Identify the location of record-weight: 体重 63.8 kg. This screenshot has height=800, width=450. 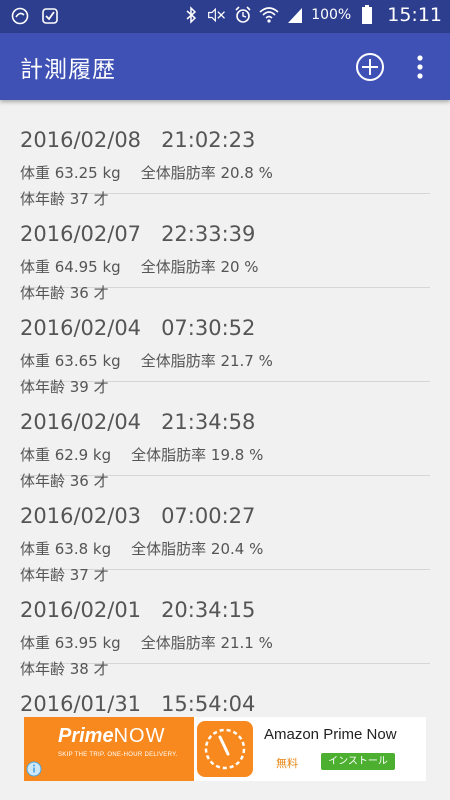
(66, 549).